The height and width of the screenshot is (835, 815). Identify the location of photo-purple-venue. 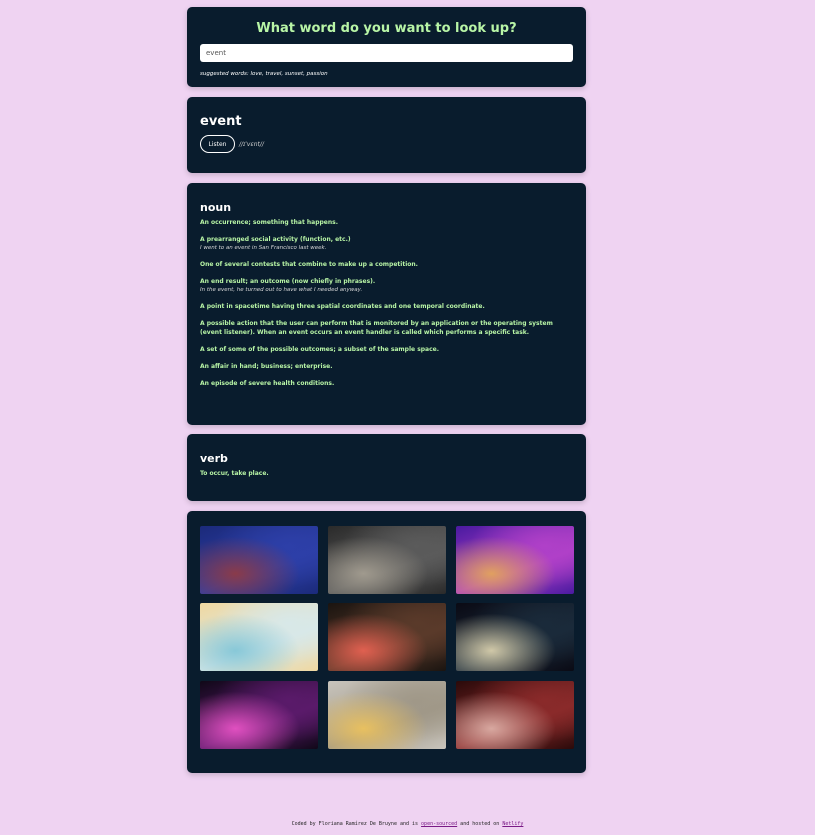
(515, 560).